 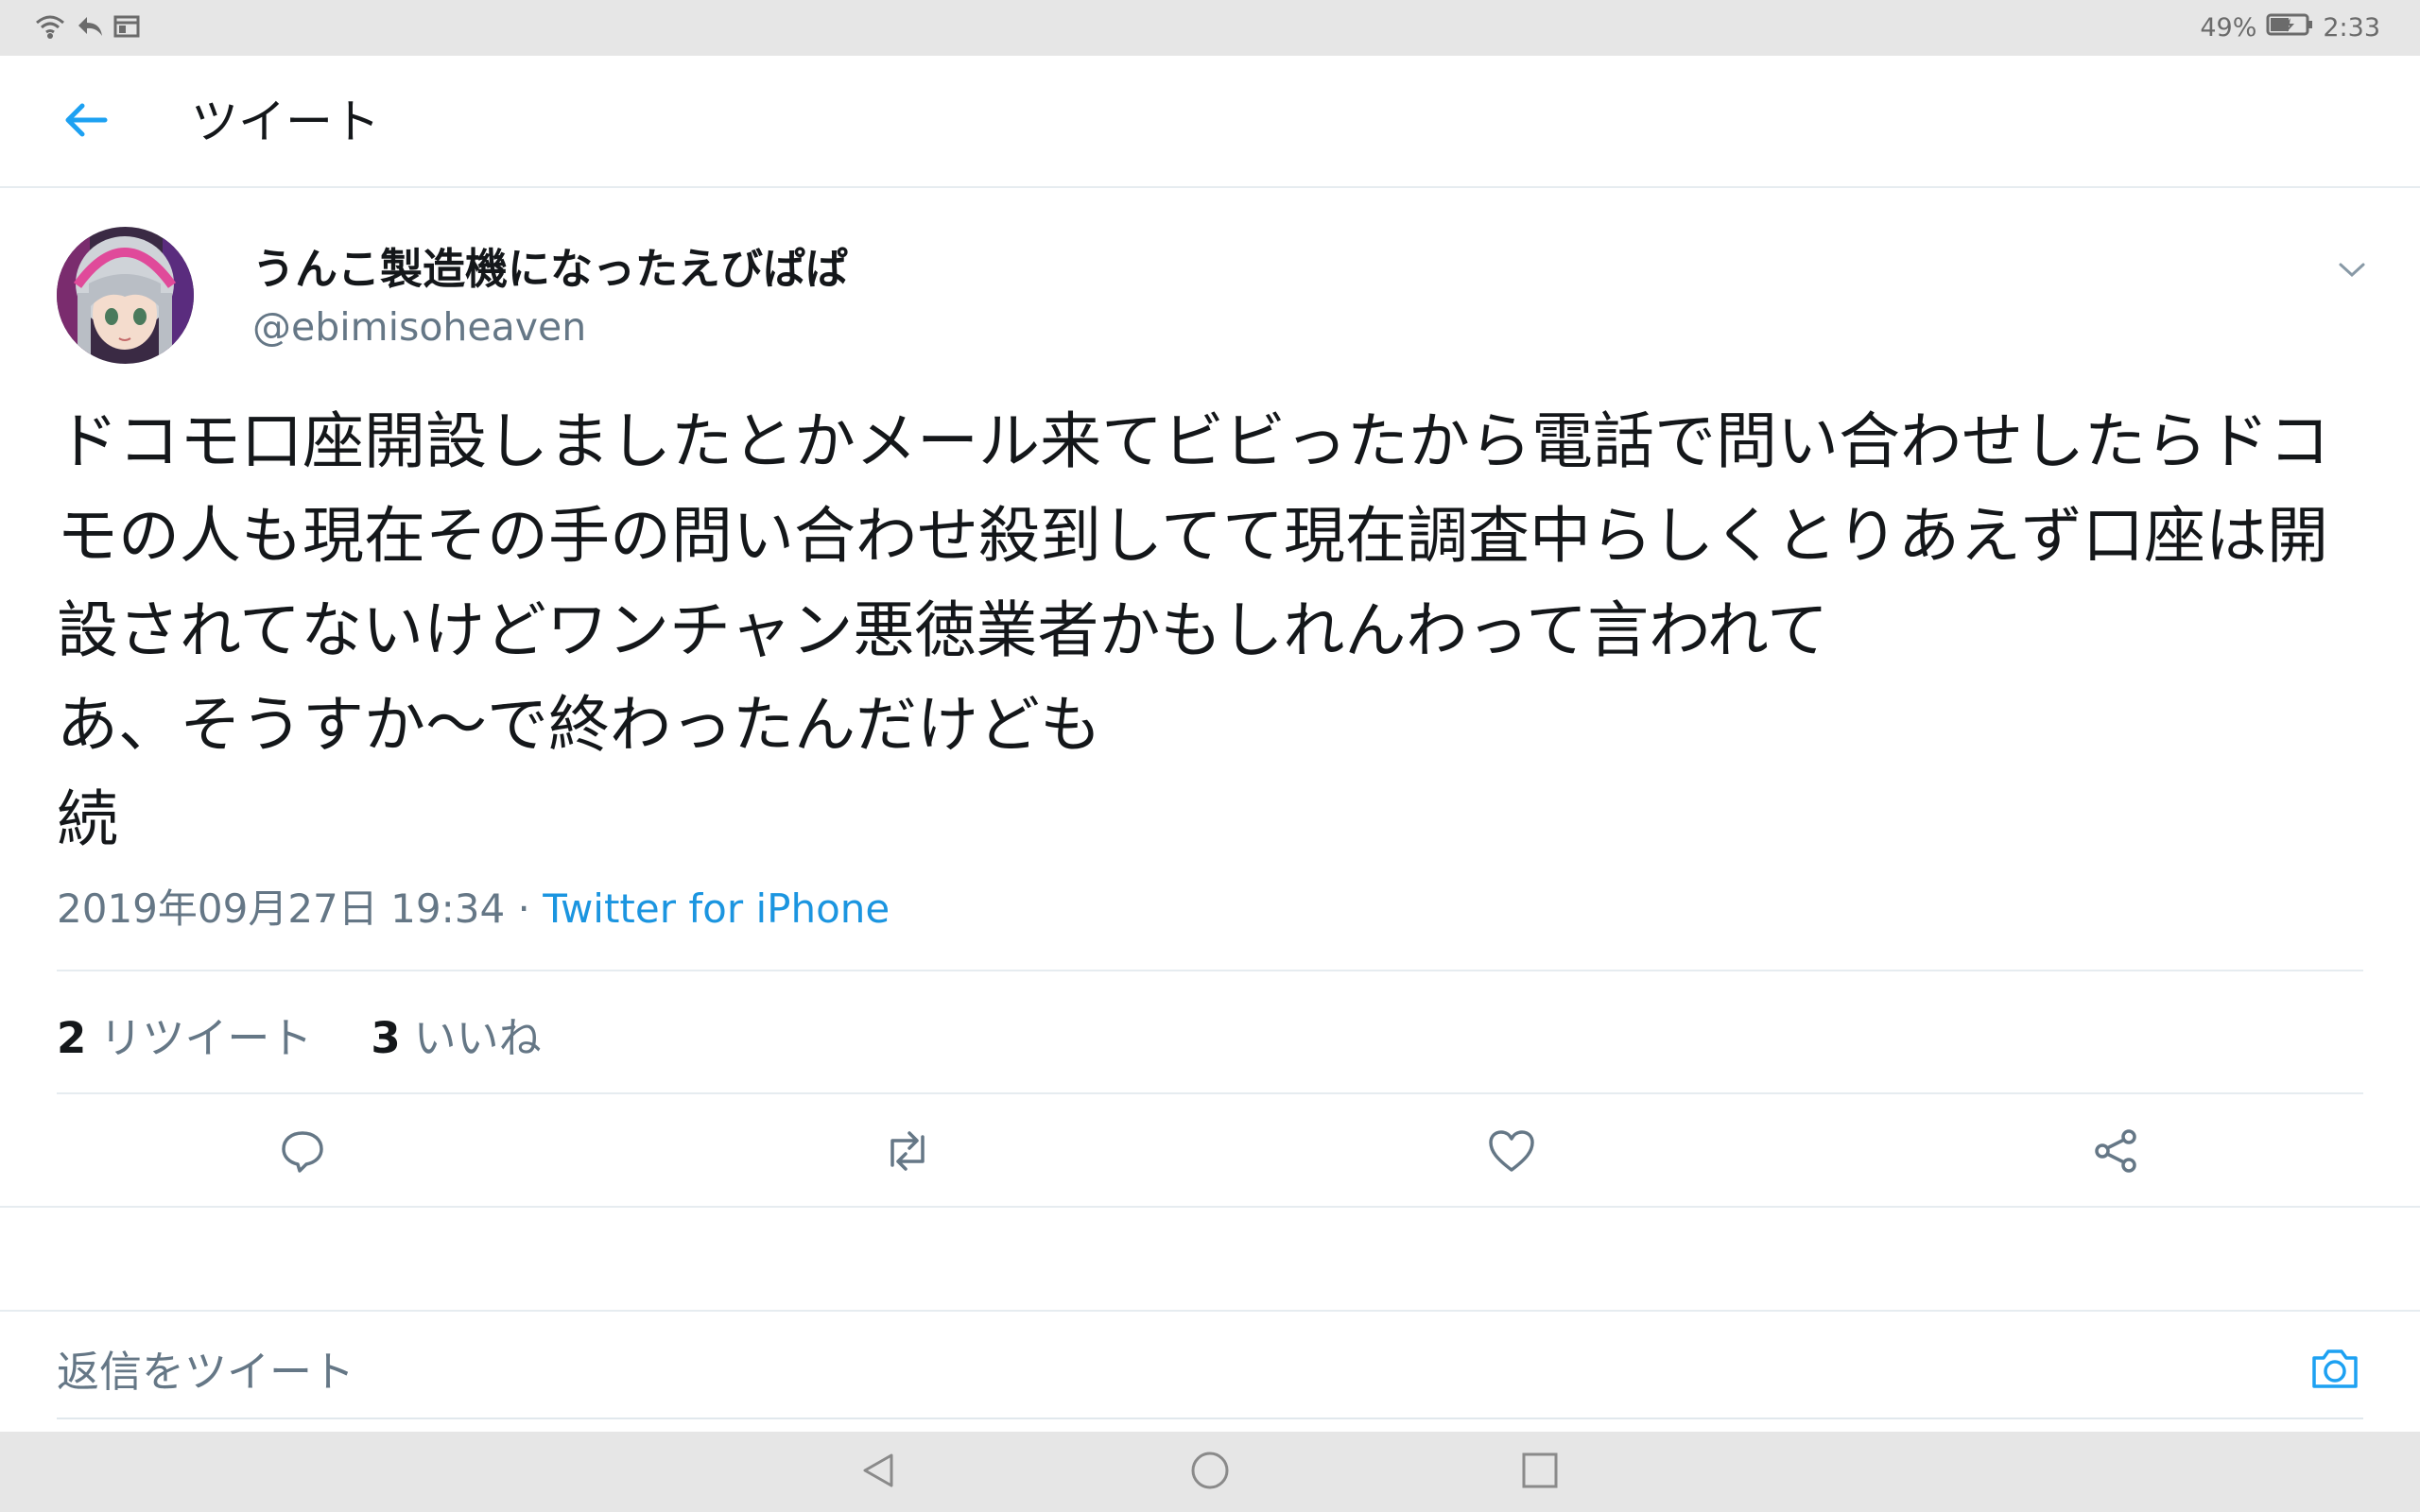 I want to click on triangle-back-icon, so click(x=878, y=1472).